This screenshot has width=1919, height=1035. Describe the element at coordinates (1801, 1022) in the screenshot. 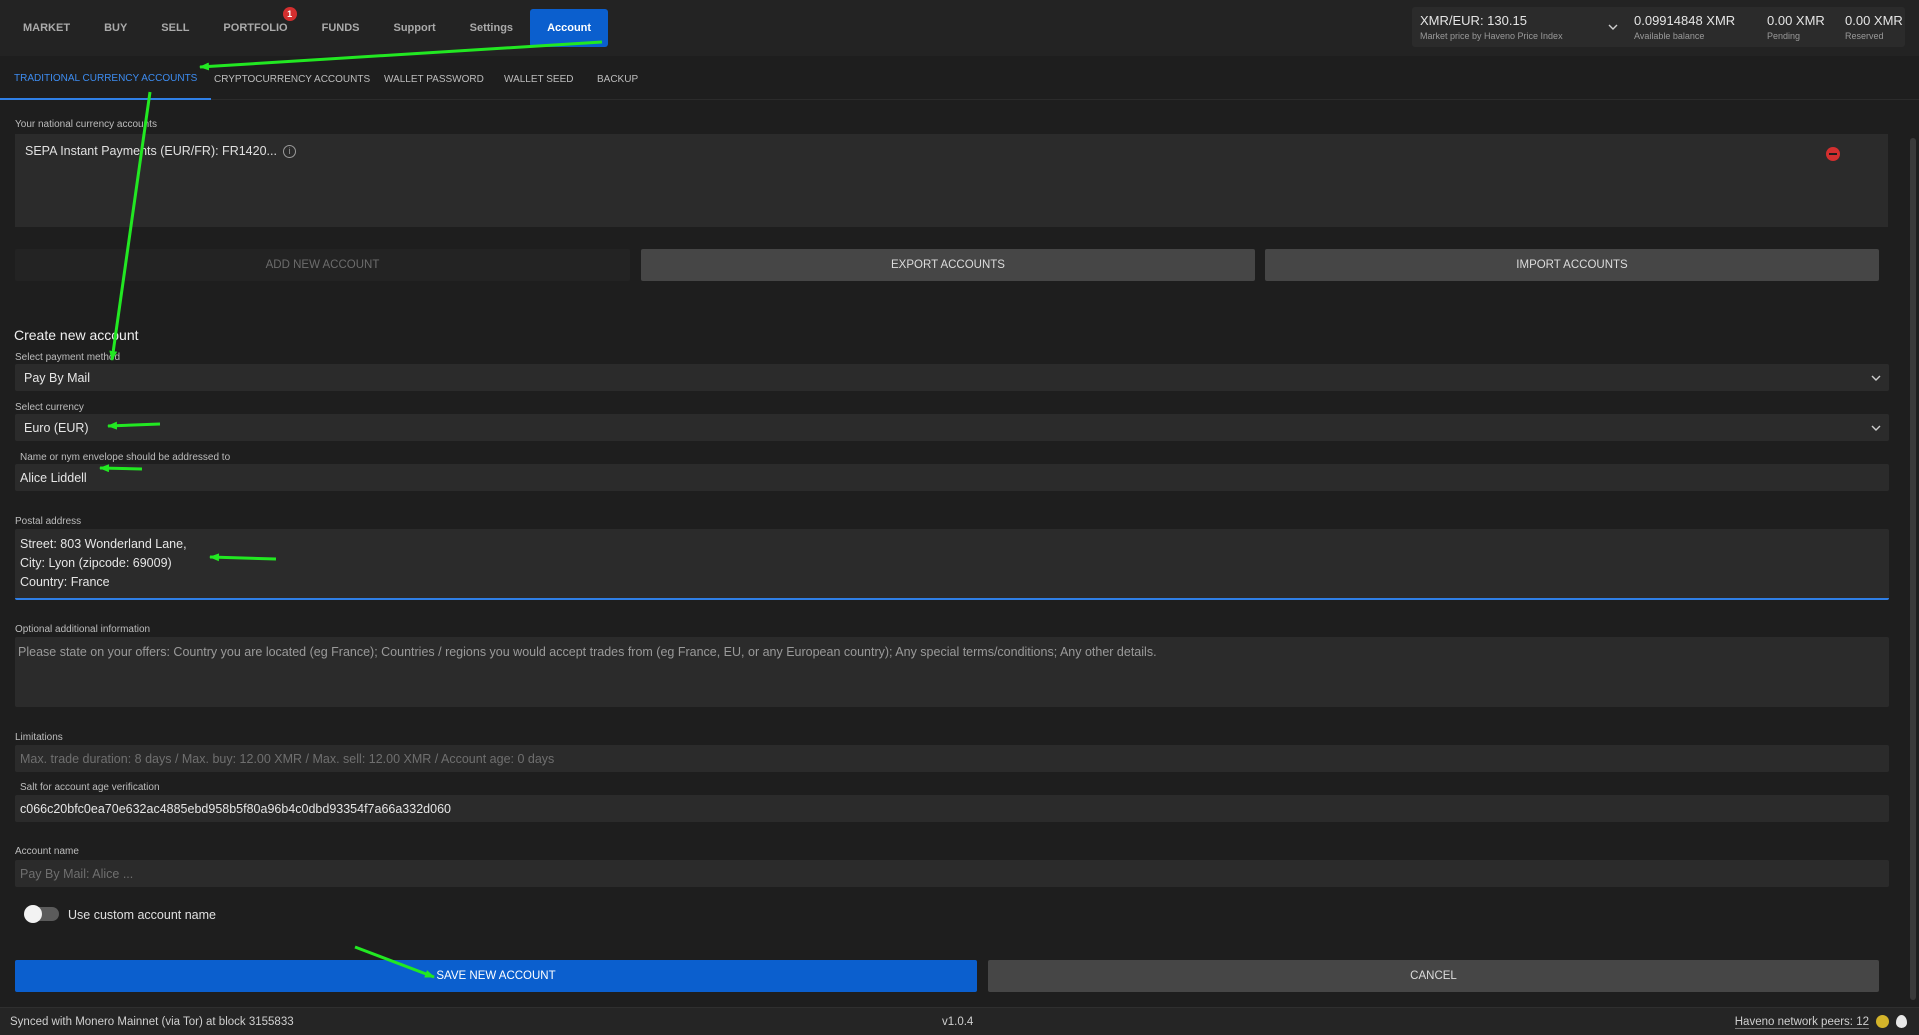

I see `network-peers-link: Haveno network peers: 12` at that location.